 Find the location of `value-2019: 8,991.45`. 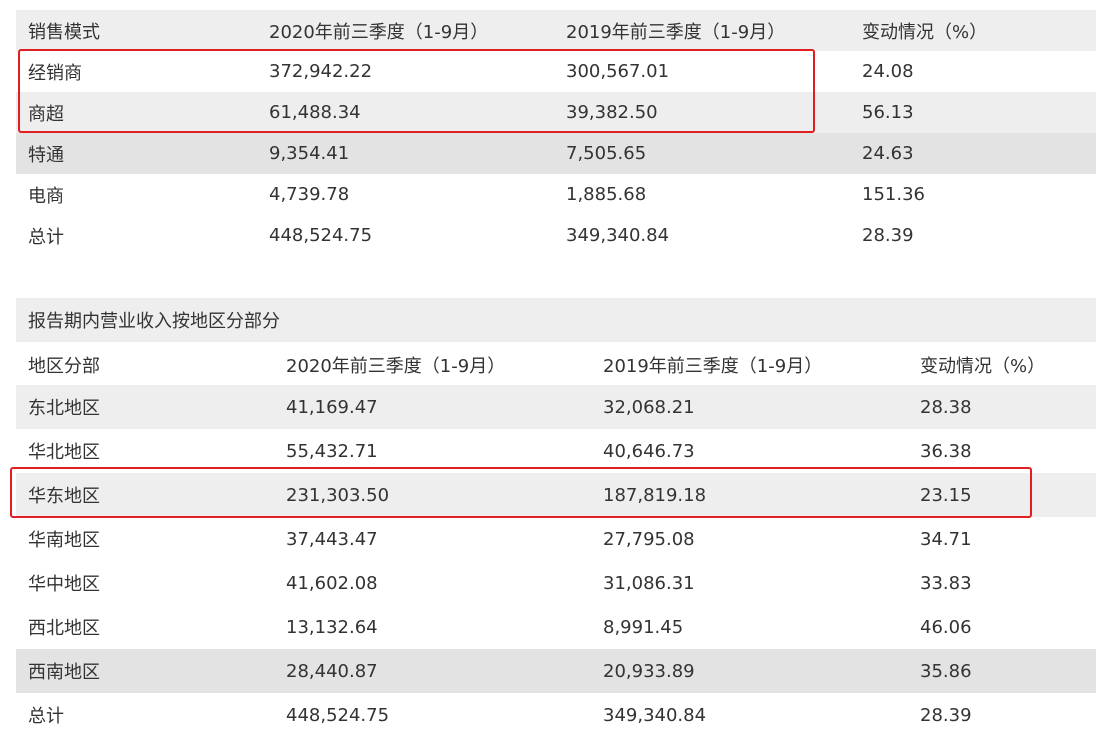

value-2019: 8,991.45 is located at coordinates (643, 627).